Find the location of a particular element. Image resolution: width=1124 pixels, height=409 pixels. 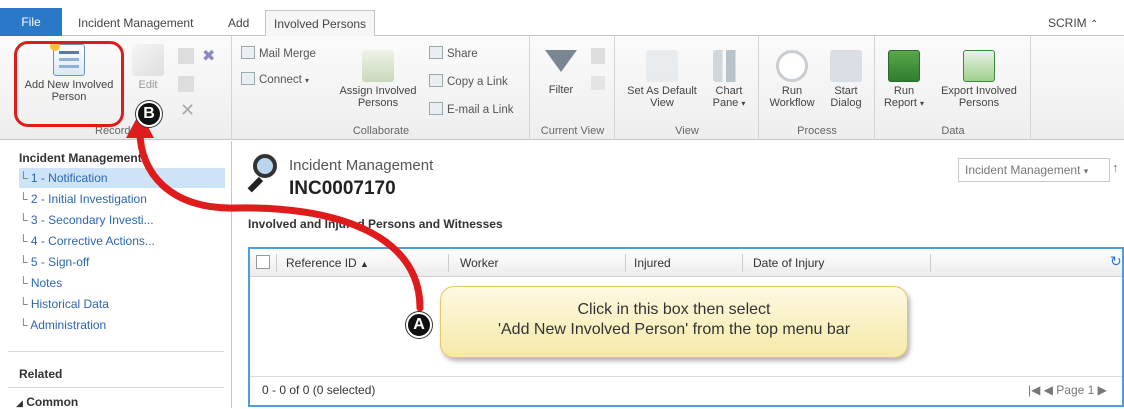

marker-a: A is located at coordinates (419, 325).